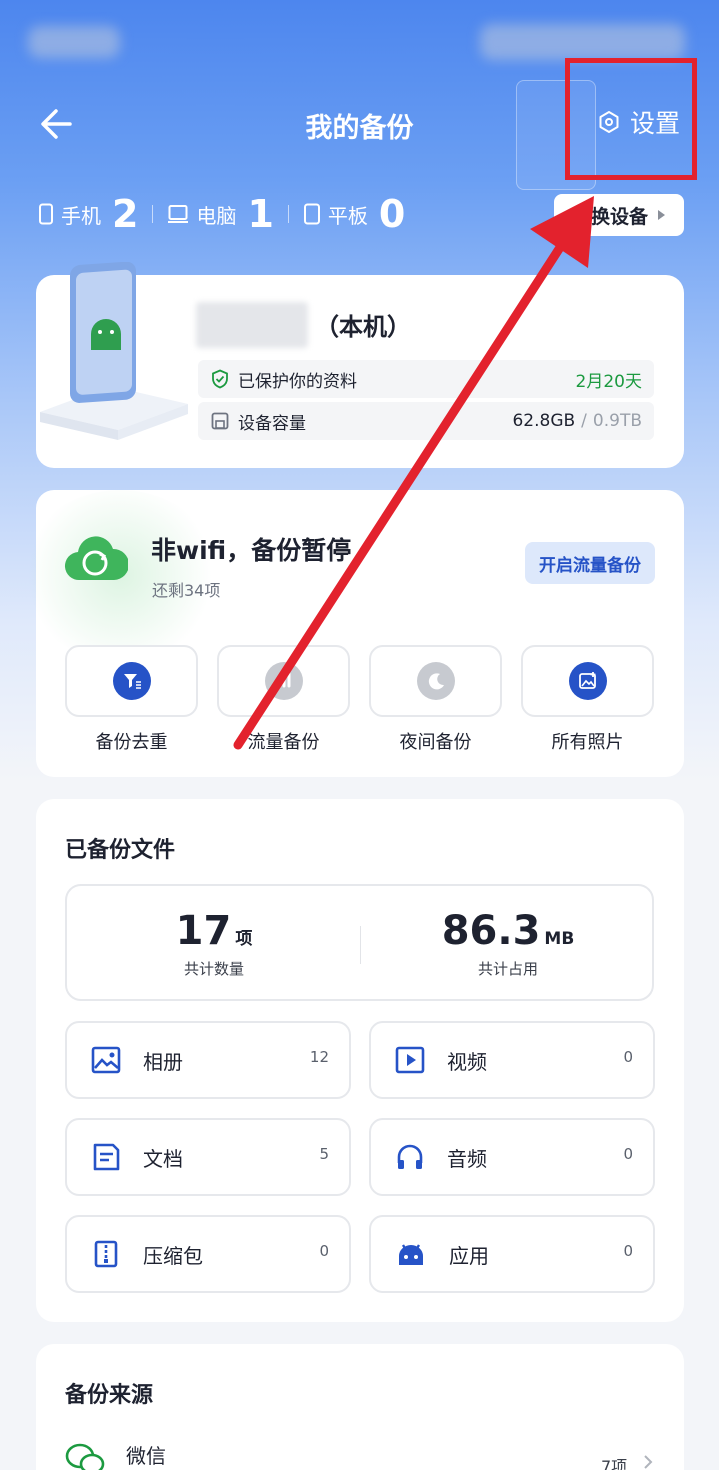 The image size is (719, 1470). What do you see at coordinates (426, 421) in the screenshot?
I see `capacity-row: 设备容量 62.8GB / 0.9TB` at bounding box center [426, 421].